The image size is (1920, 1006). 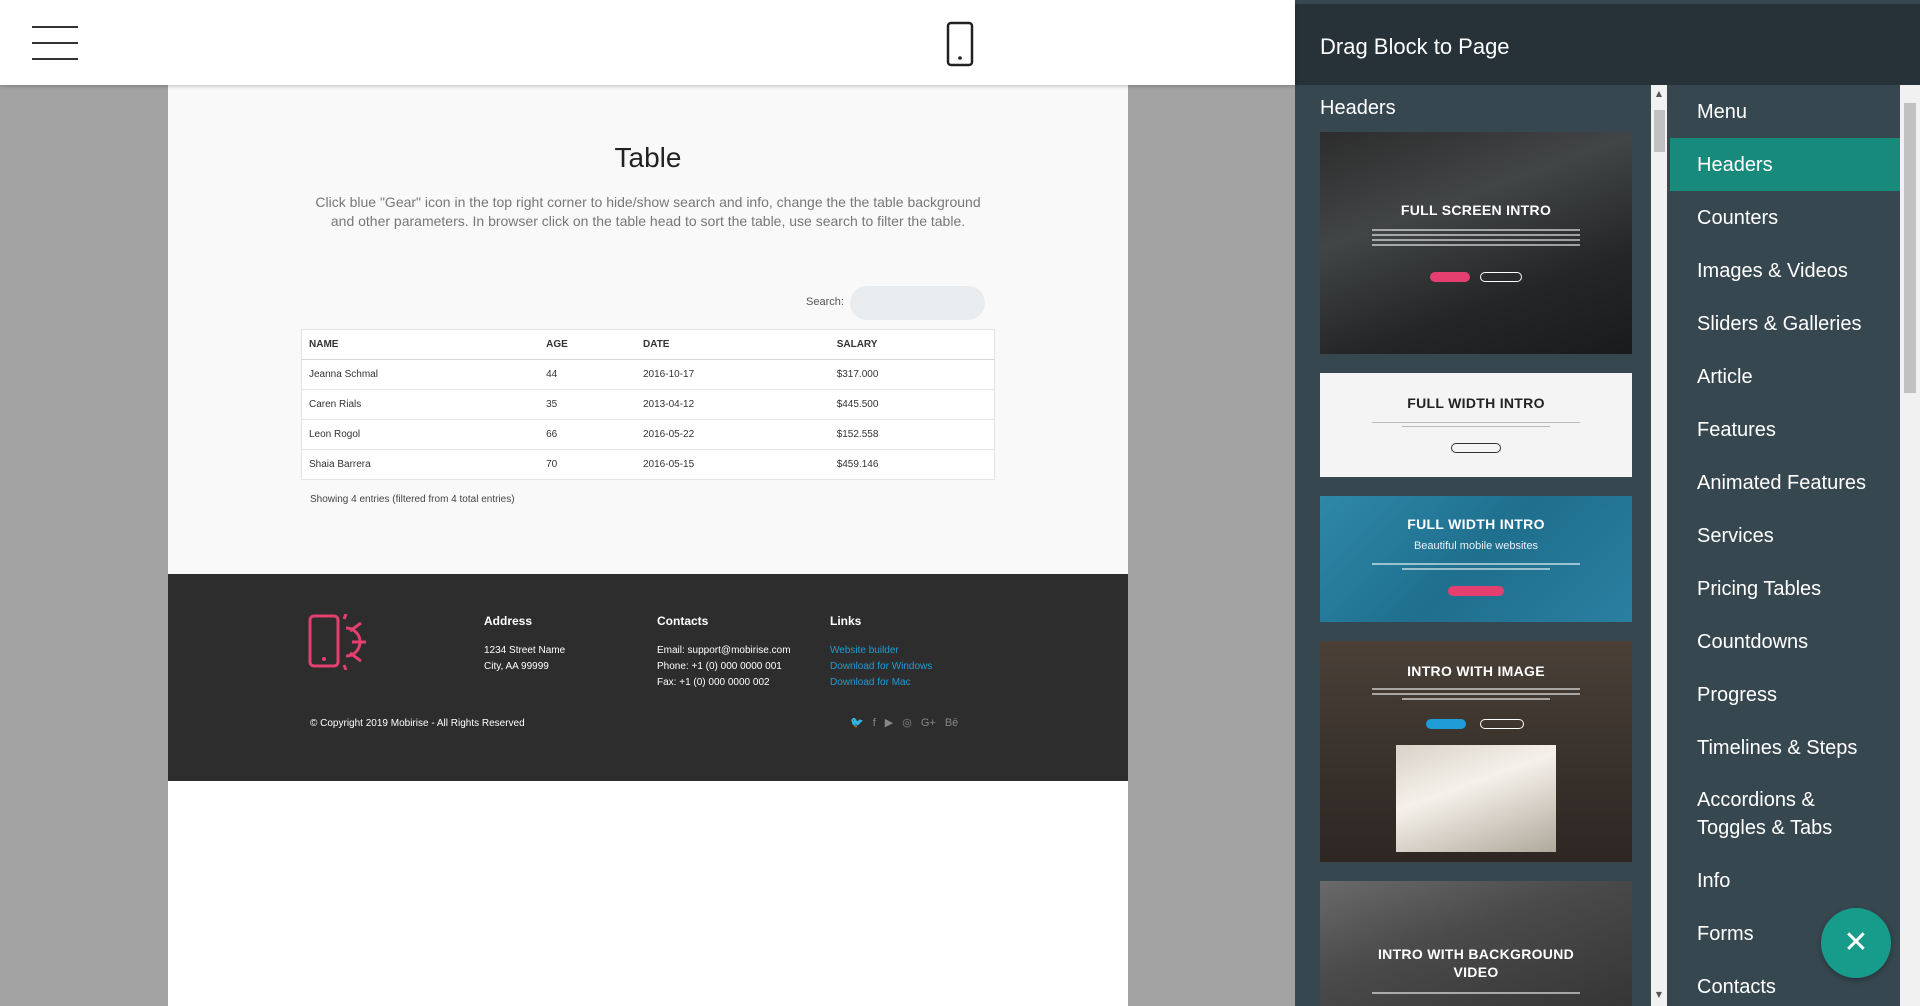 I want to click on thumbnails-heading: Headers, so click(x=1358, y=108).